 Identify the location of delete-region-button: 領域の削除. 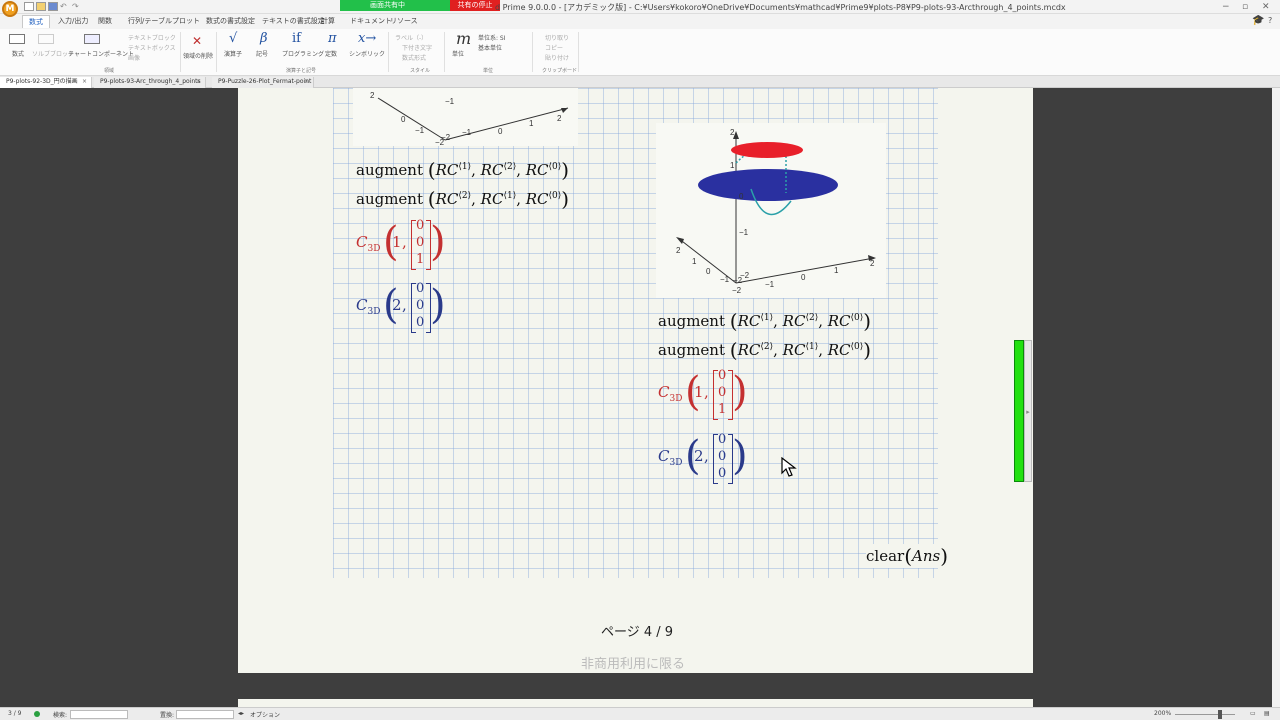
(198, 55).